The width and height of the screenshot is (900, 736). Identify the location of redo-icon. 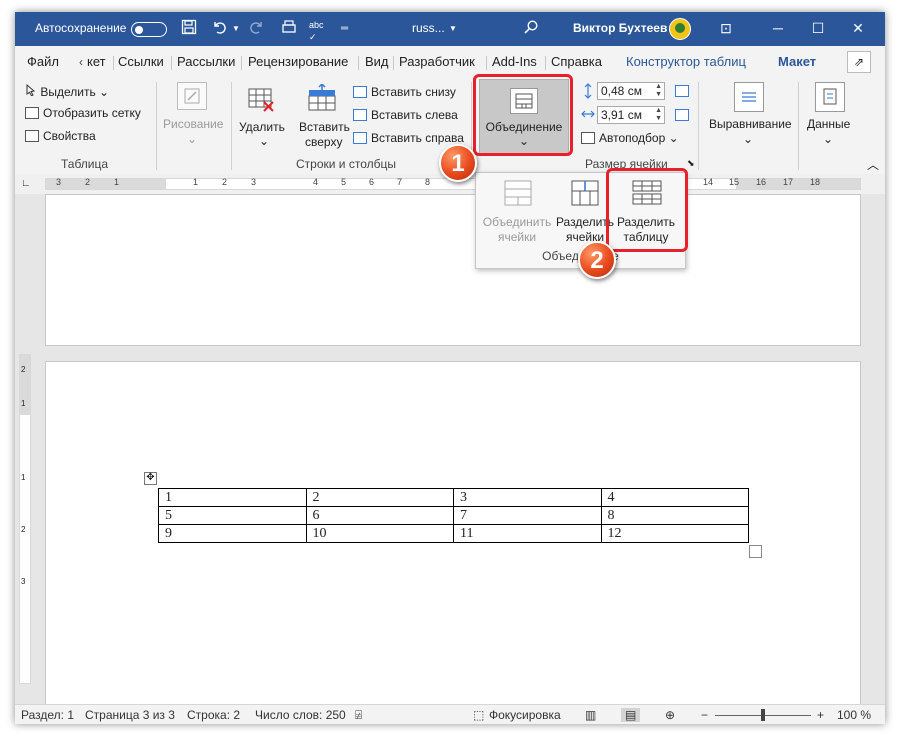
(257, 29).